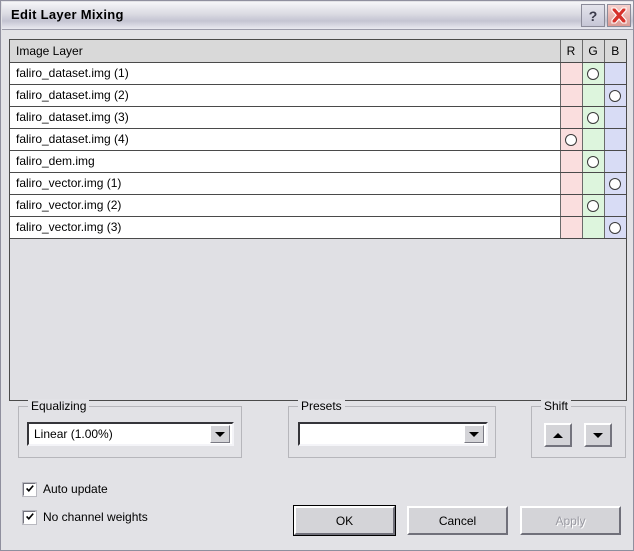 Image resolution: width=634 pixels, height=551 pixels. I want to click on column-header-b: B, so click(615, 51).